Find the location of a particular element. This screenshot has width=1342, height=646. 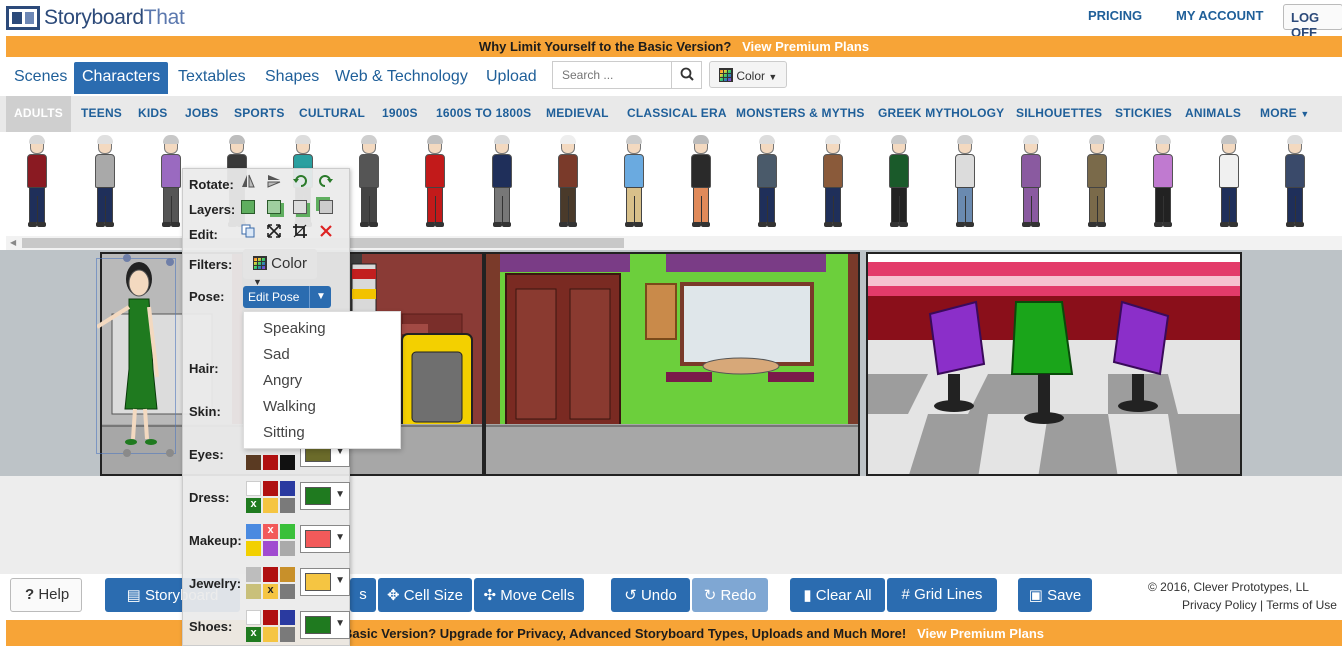

delete-icon is located at coordinates (326, 231).